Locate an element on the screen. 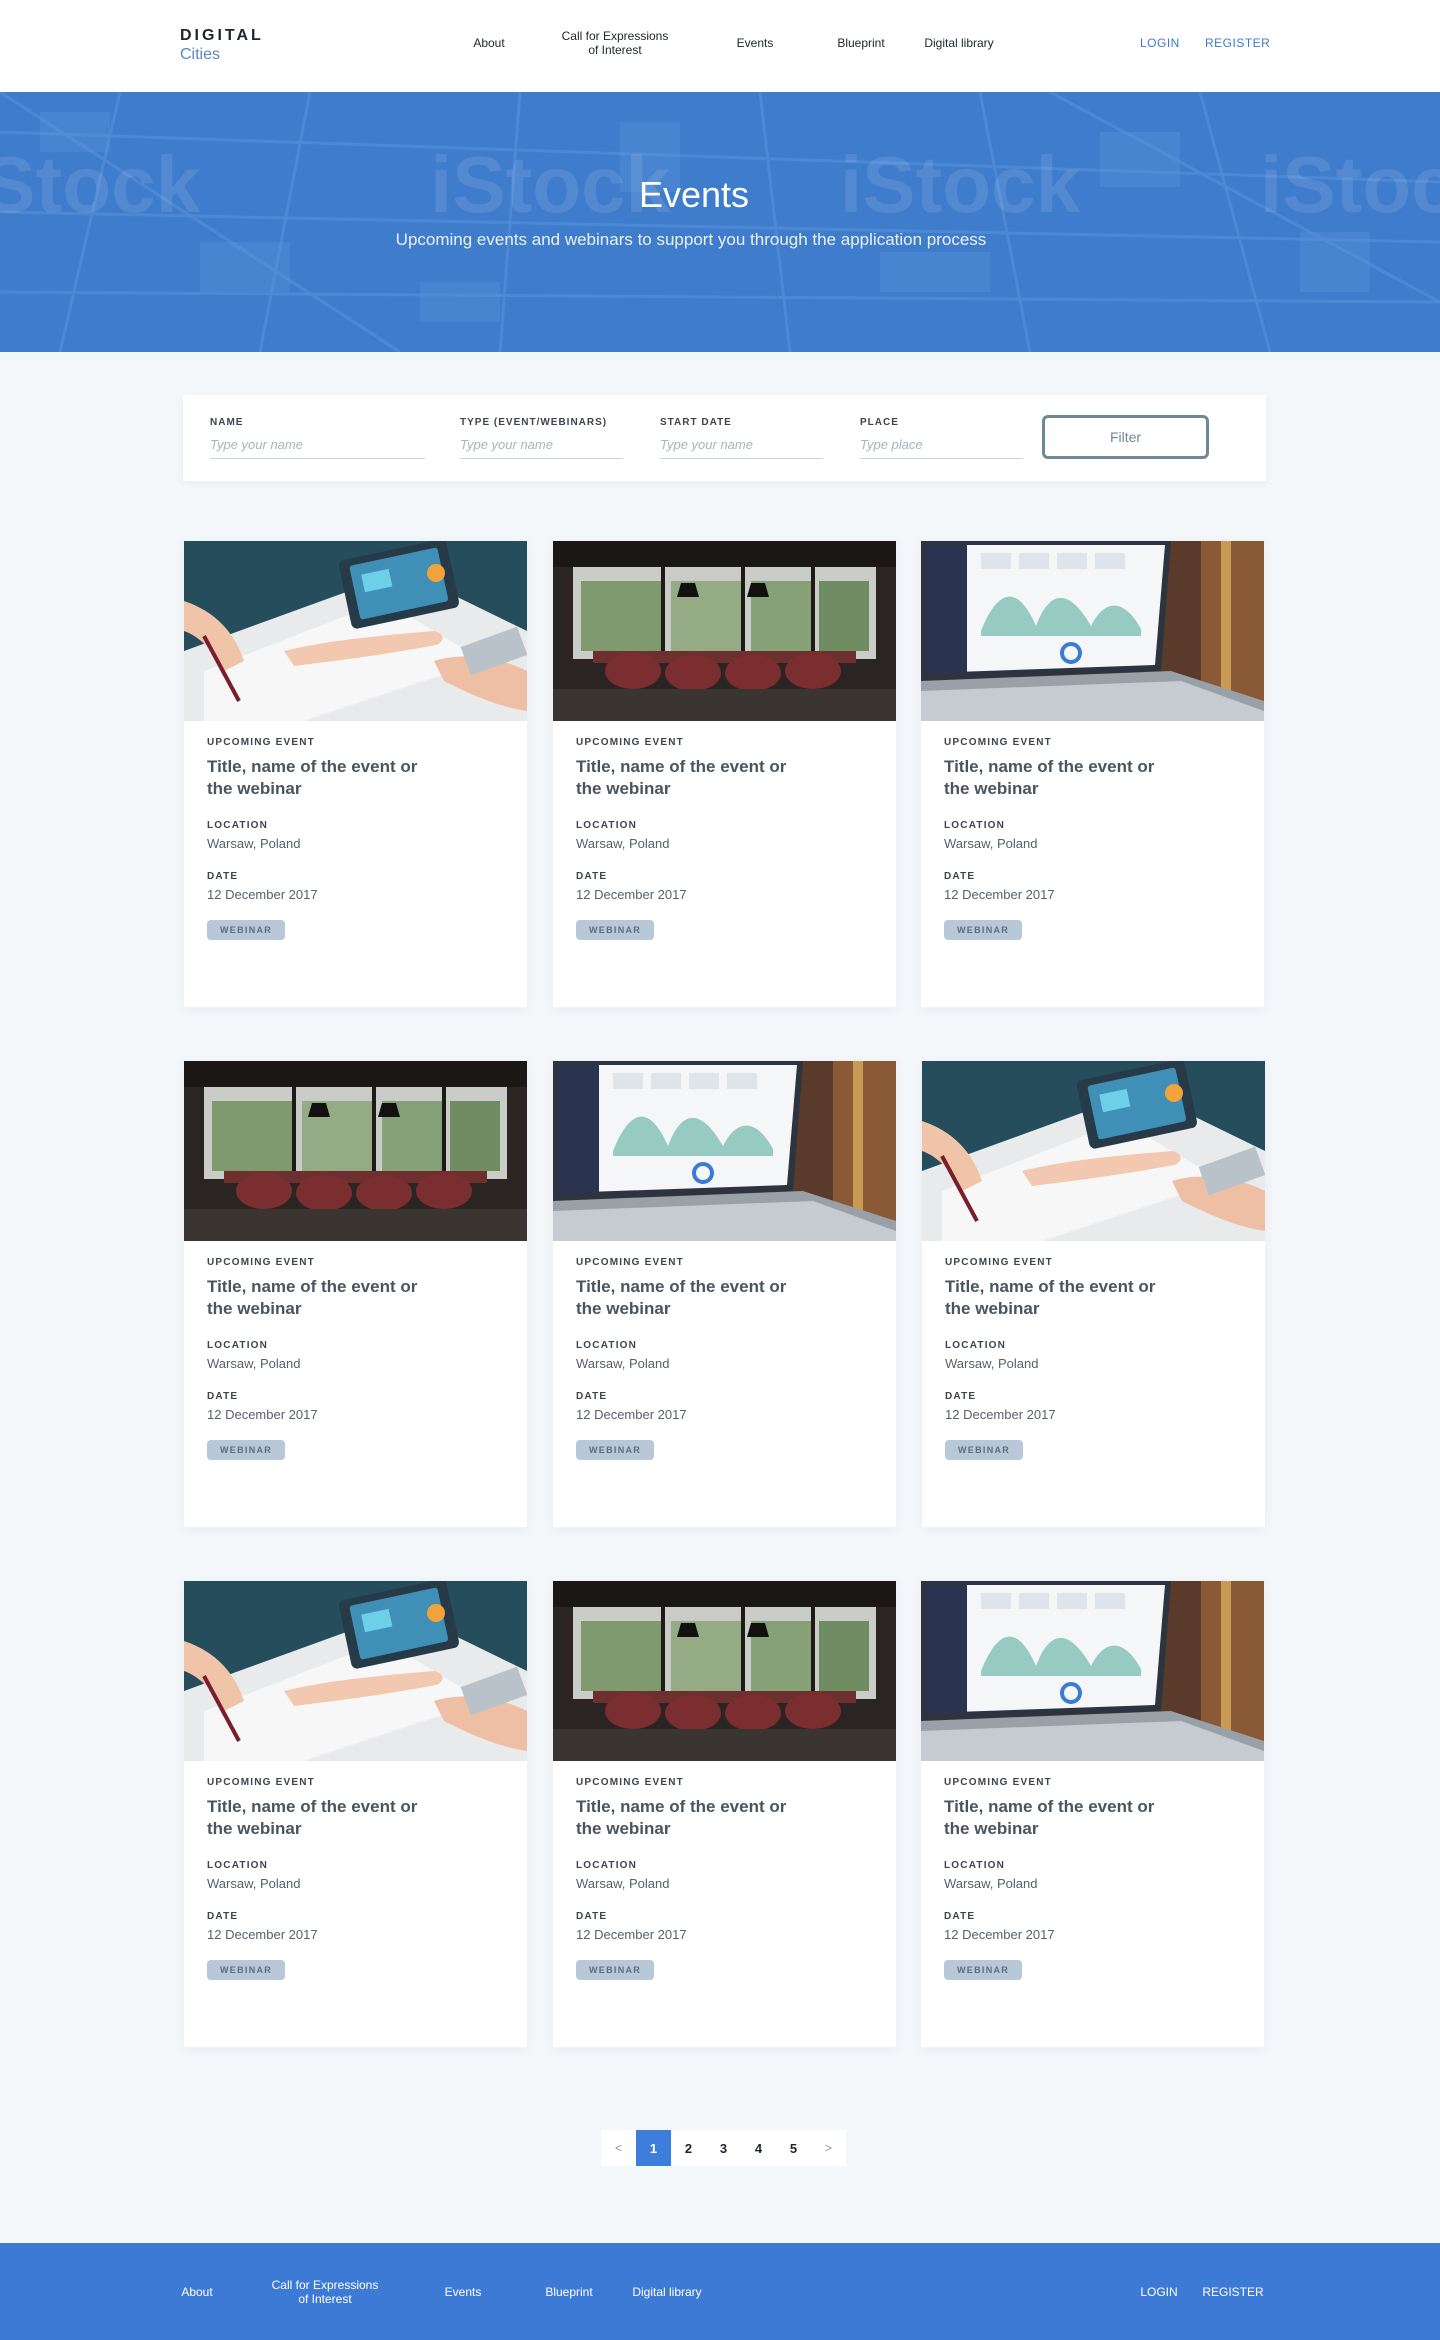 The height and width of the screenshot is (2340, 1440). pagination-page-5: 5 is located at coordinates (793, 2148).